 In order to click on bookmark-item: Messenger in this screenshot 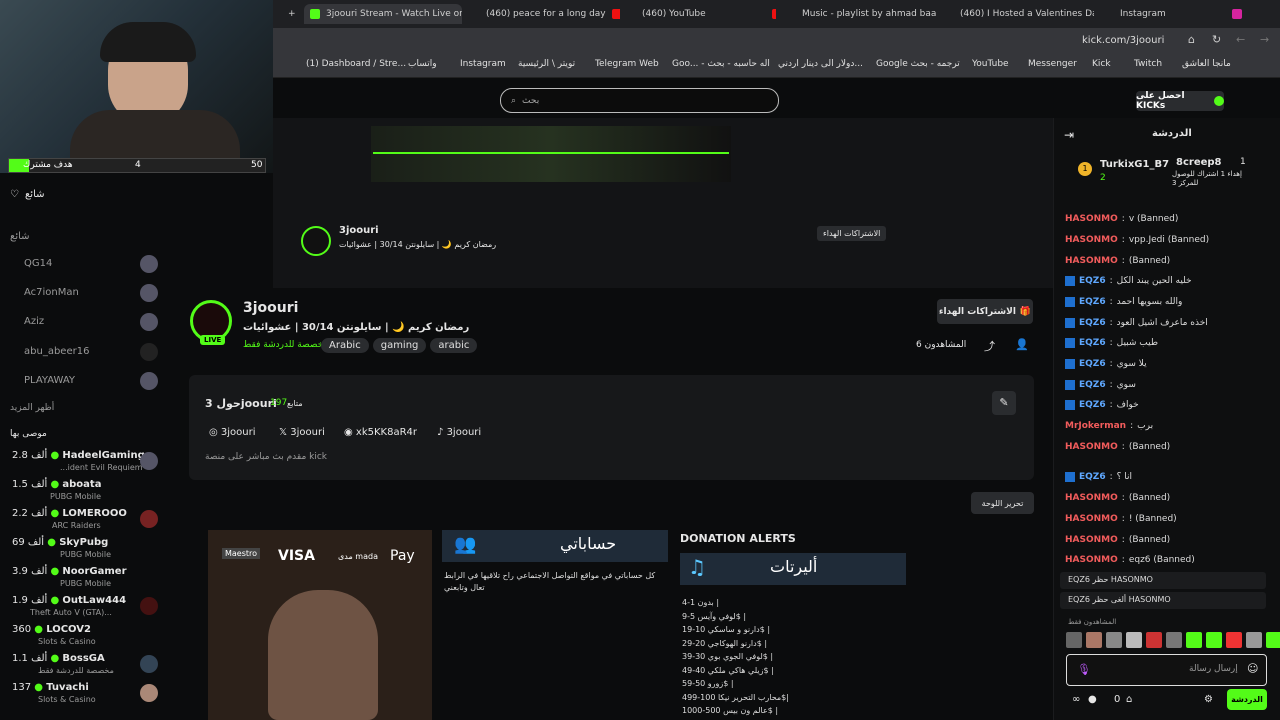, I will do `click(1052, 64)`.